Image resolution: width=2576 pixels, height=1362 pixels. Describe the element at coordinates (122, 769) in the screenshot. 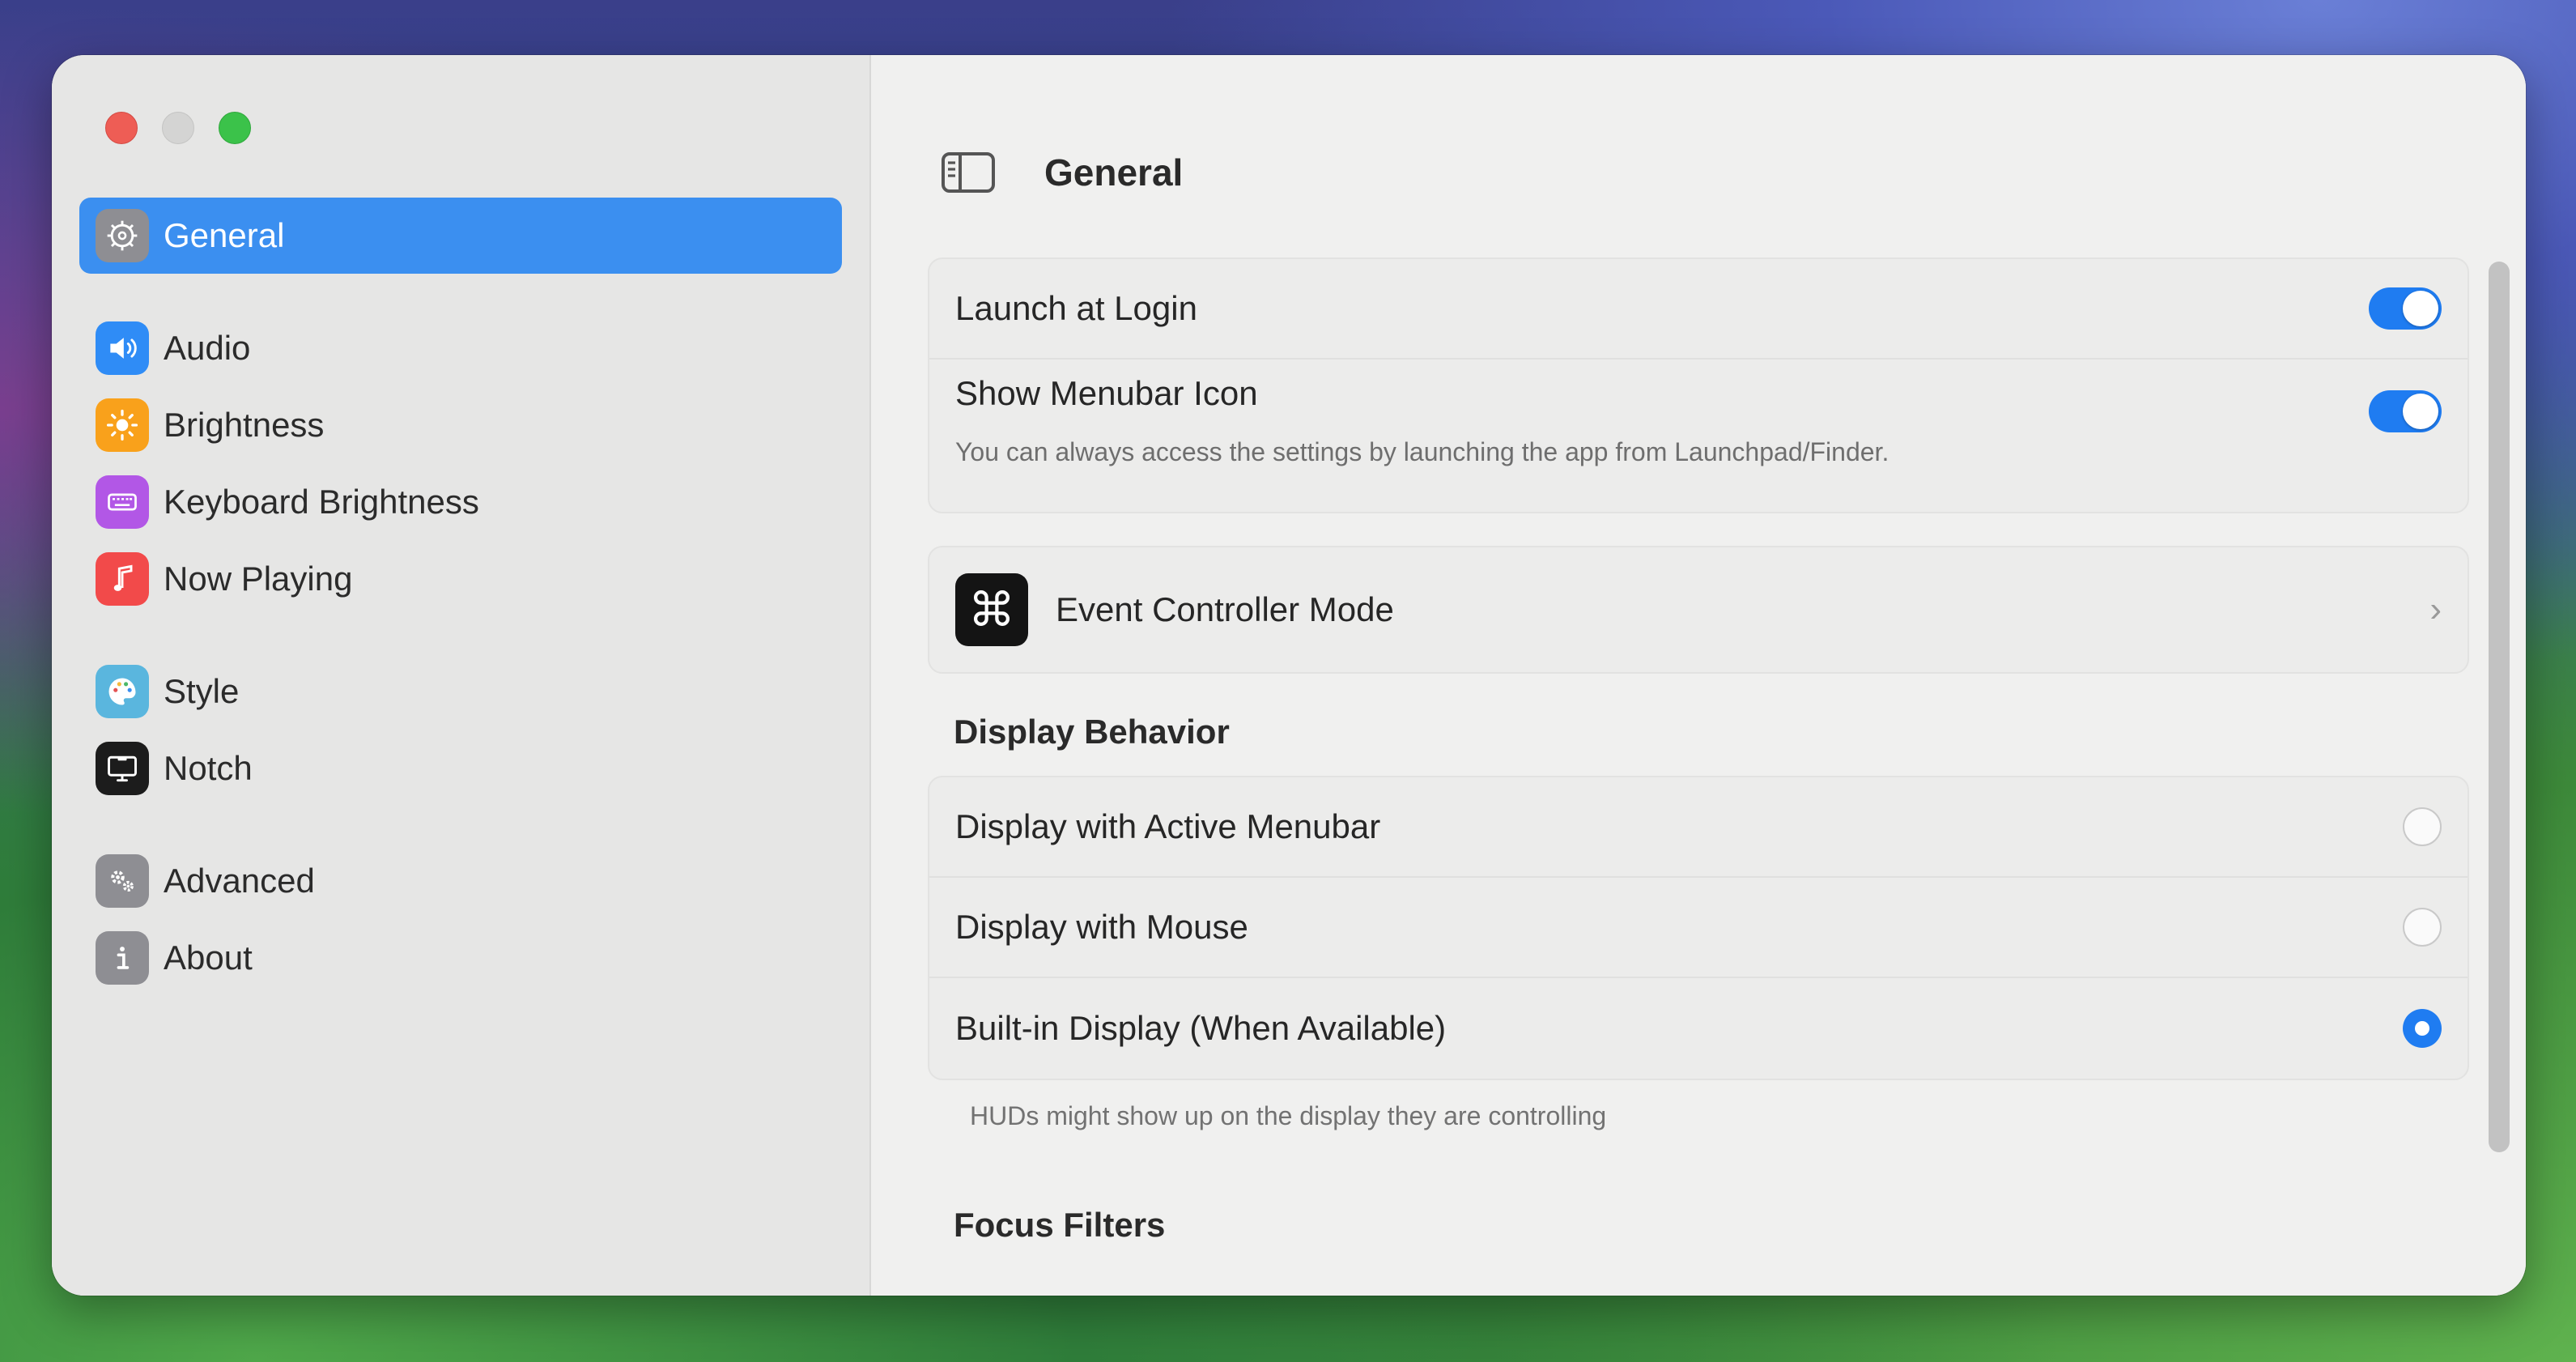

I see `display-icon` at that location.